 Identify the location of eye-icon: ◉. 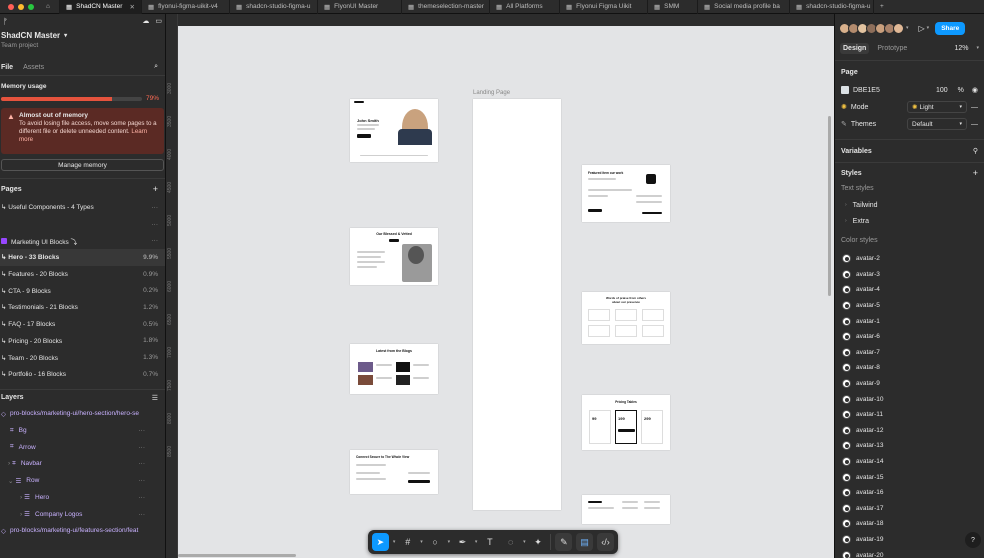
(975, 90).